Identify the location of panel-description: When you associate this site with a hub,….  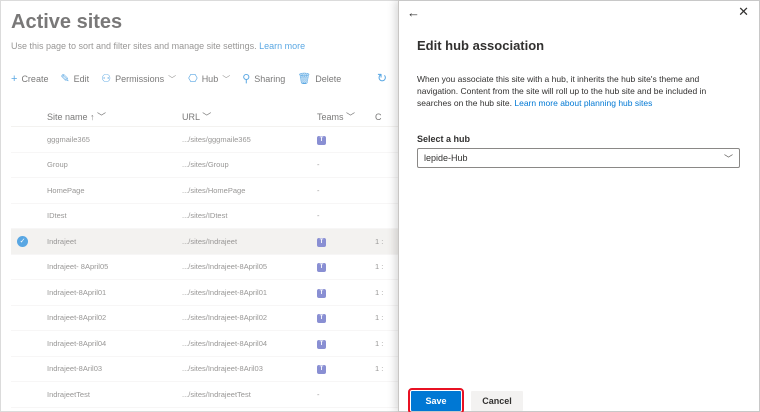
(577, 91).